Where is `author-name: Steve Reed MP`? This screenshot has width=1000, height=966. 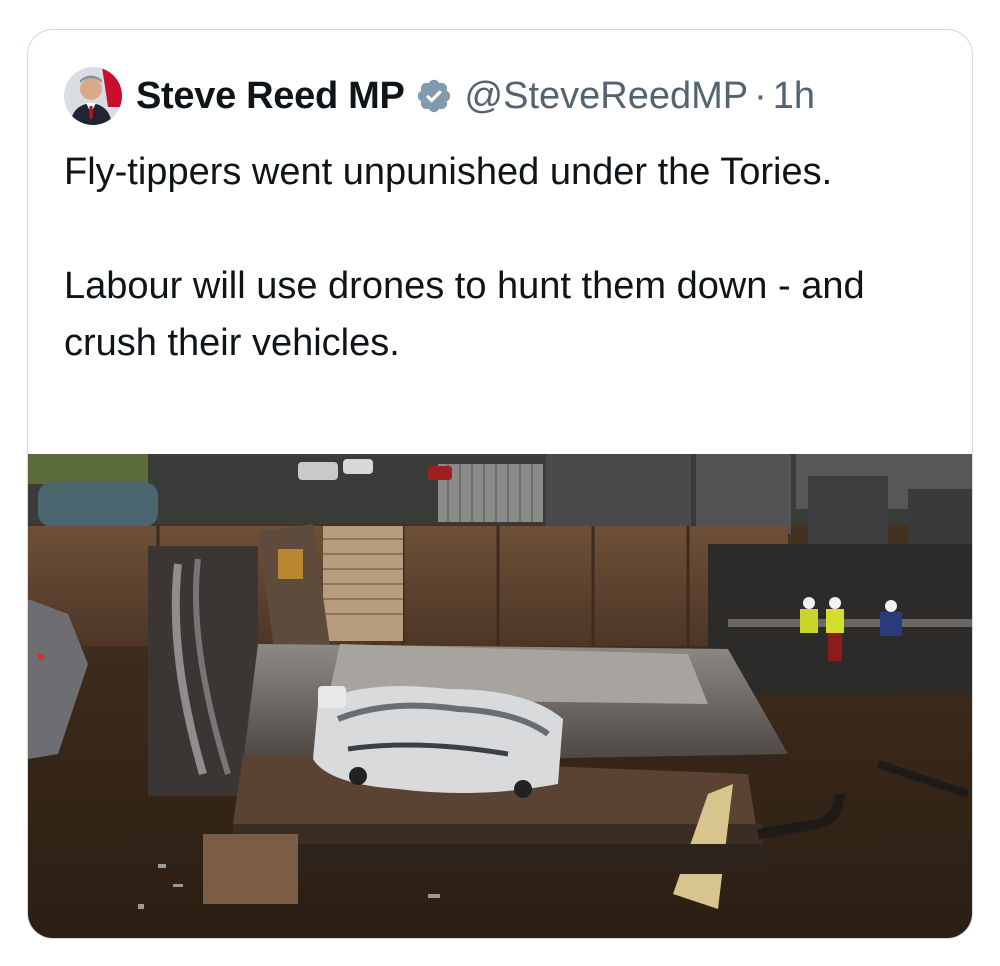
author-name: Steve Reed MP is located at coordinates (270, 96).